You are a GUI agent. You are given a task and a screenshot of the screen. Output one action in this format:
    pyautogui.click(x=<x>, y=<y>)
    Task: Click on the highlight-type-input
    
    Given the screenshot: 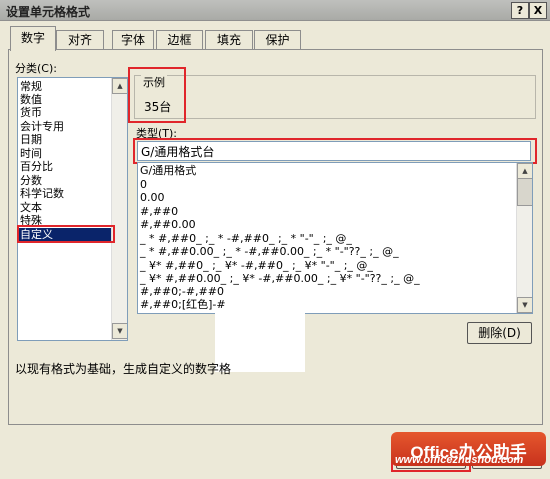 What is the action you would take?
    pyautogui.click(x=335, y=151)
    